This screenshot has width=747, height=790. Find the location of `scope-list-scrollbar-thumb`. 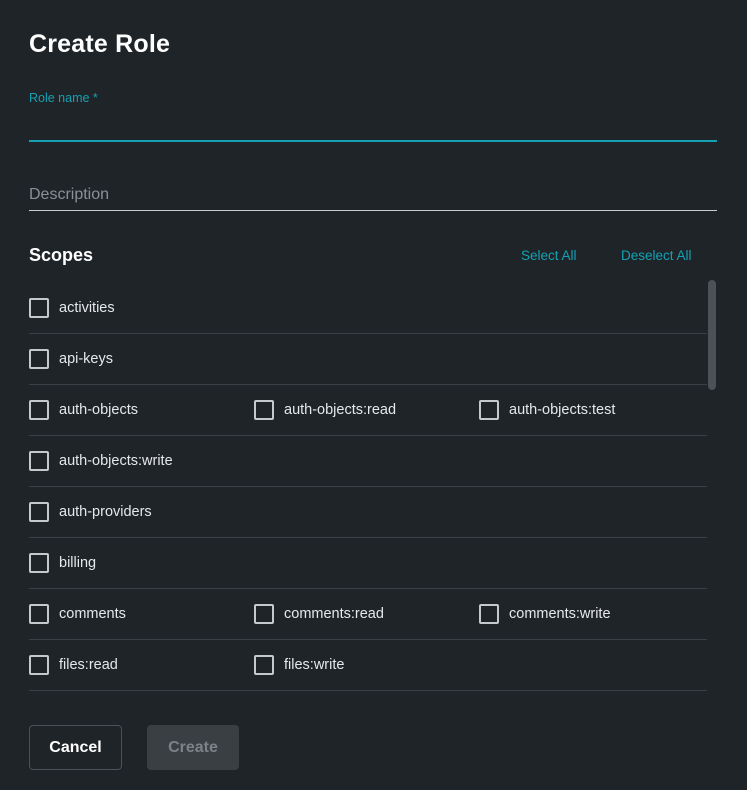

scope-list-scrollbar-thumb is located at coordinates (712, 335).